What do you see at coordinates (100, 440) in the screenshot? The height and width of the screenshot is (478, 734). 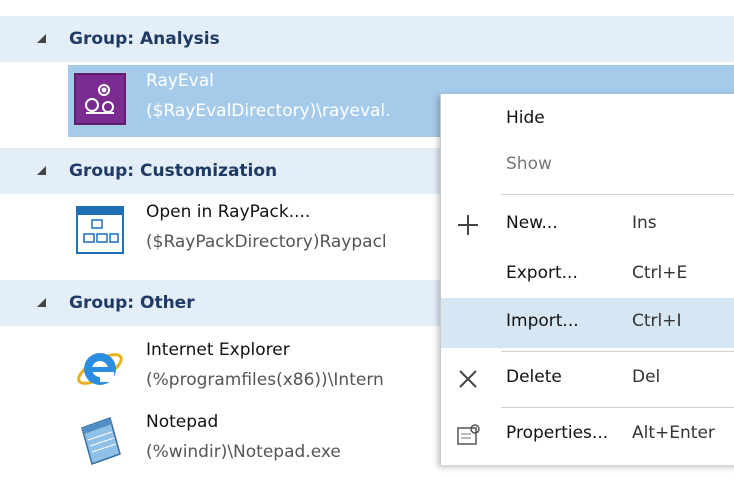 I see `notepad-icon` at bounding box center [100, 440].